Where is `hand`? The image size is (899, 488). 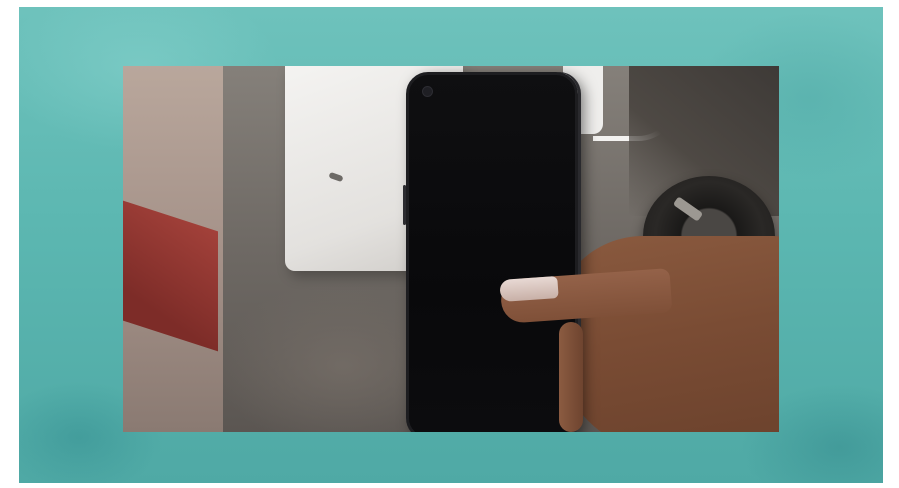
hand is located at coordinates (666, 334).